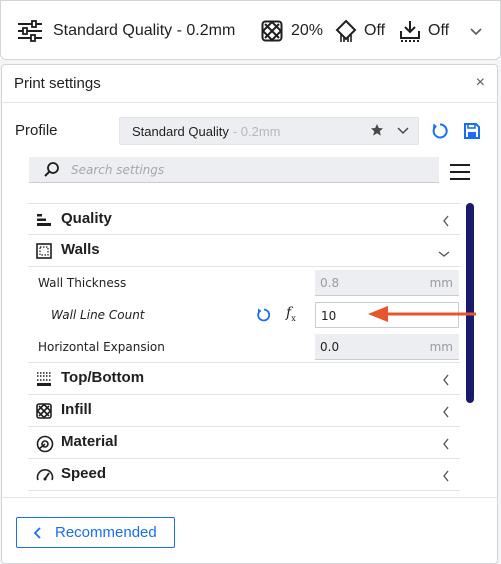 Image resolution: width=501 pixels, height=564 pixels. Describe the element at coordinates (244, 443) in the screenshot. I see `category-material: Material` at that location.